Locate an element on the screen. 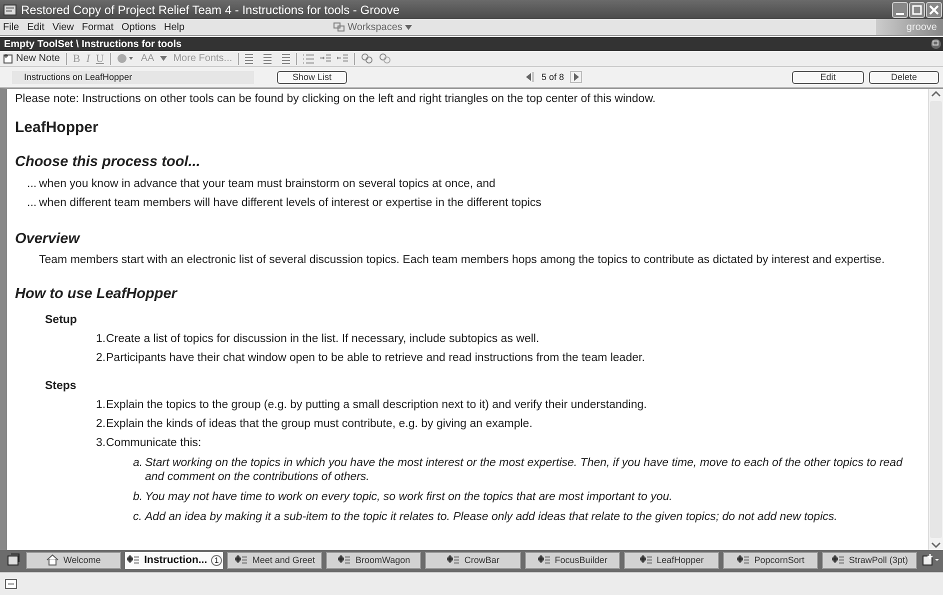  menu-item: Edit is located at coordinates (35, 27).